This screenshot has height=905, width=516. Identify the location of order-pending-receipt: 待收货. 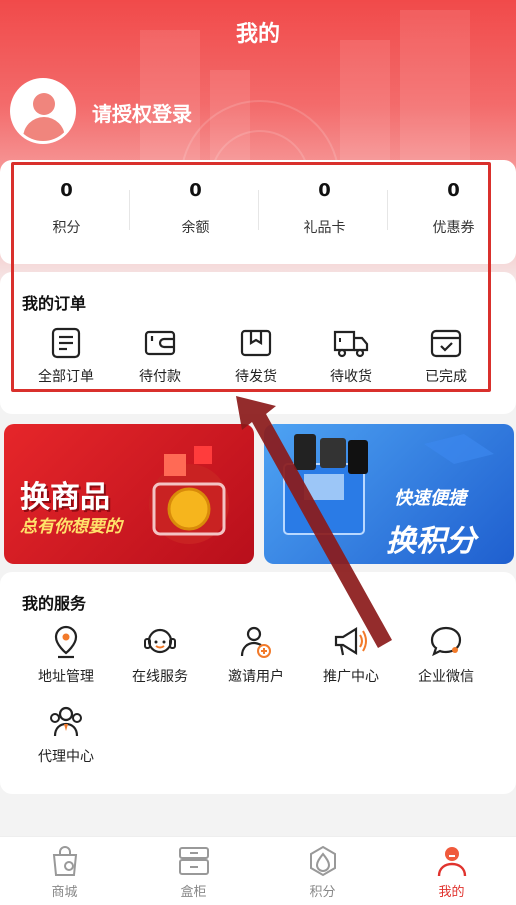
(351, 356).